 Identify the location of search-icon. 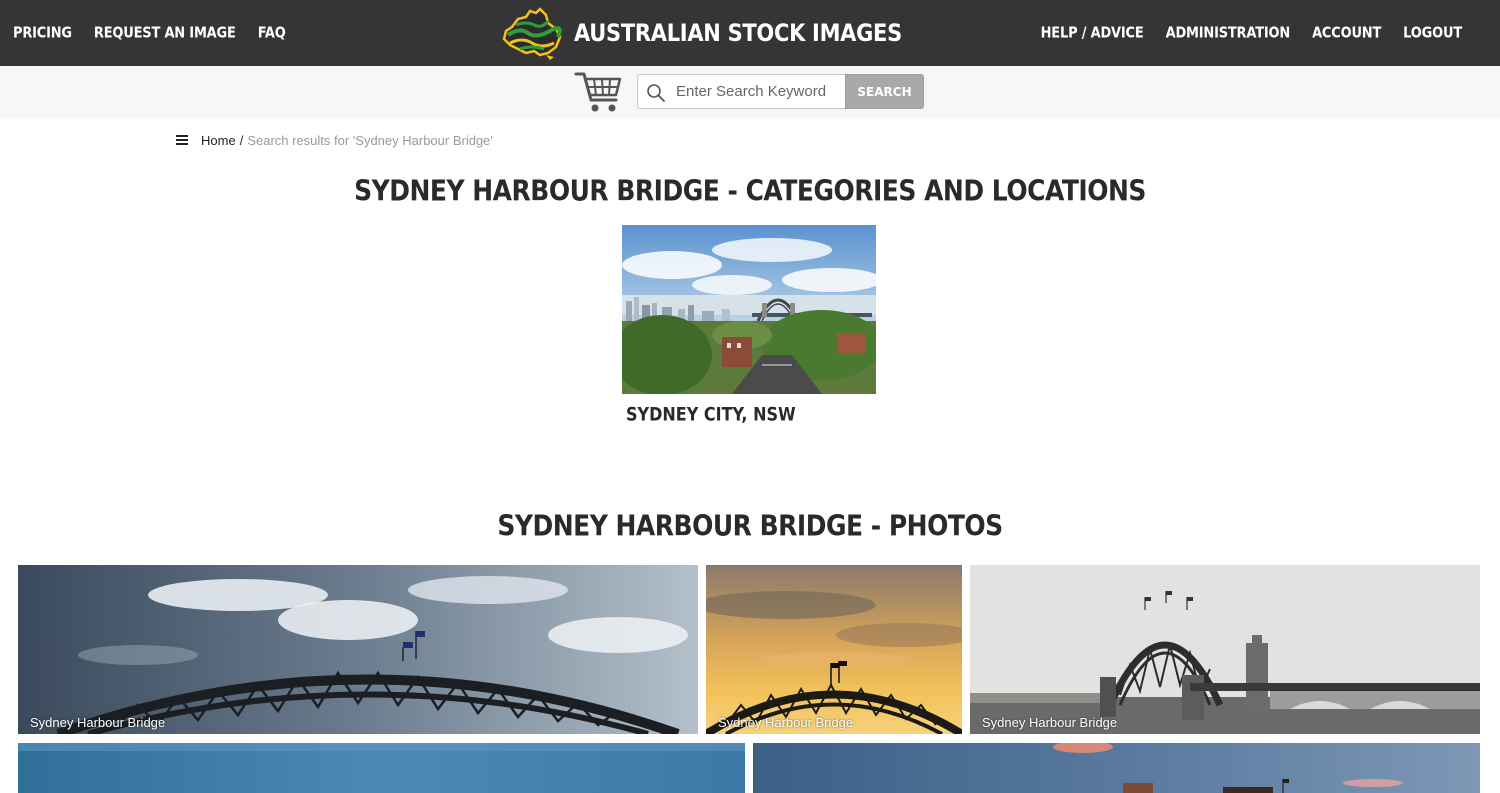
(656, 93).